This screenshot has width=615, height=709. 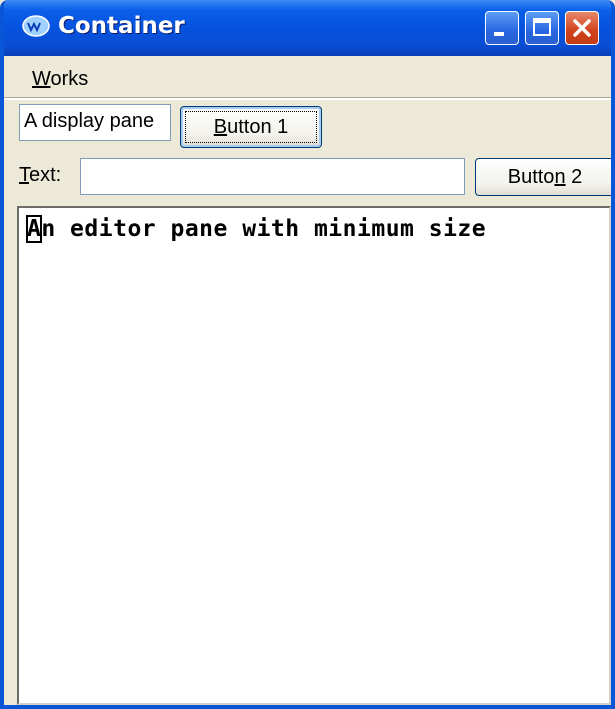 I want to click on button-2-label-rest: 2, so click(x=574, y=177).